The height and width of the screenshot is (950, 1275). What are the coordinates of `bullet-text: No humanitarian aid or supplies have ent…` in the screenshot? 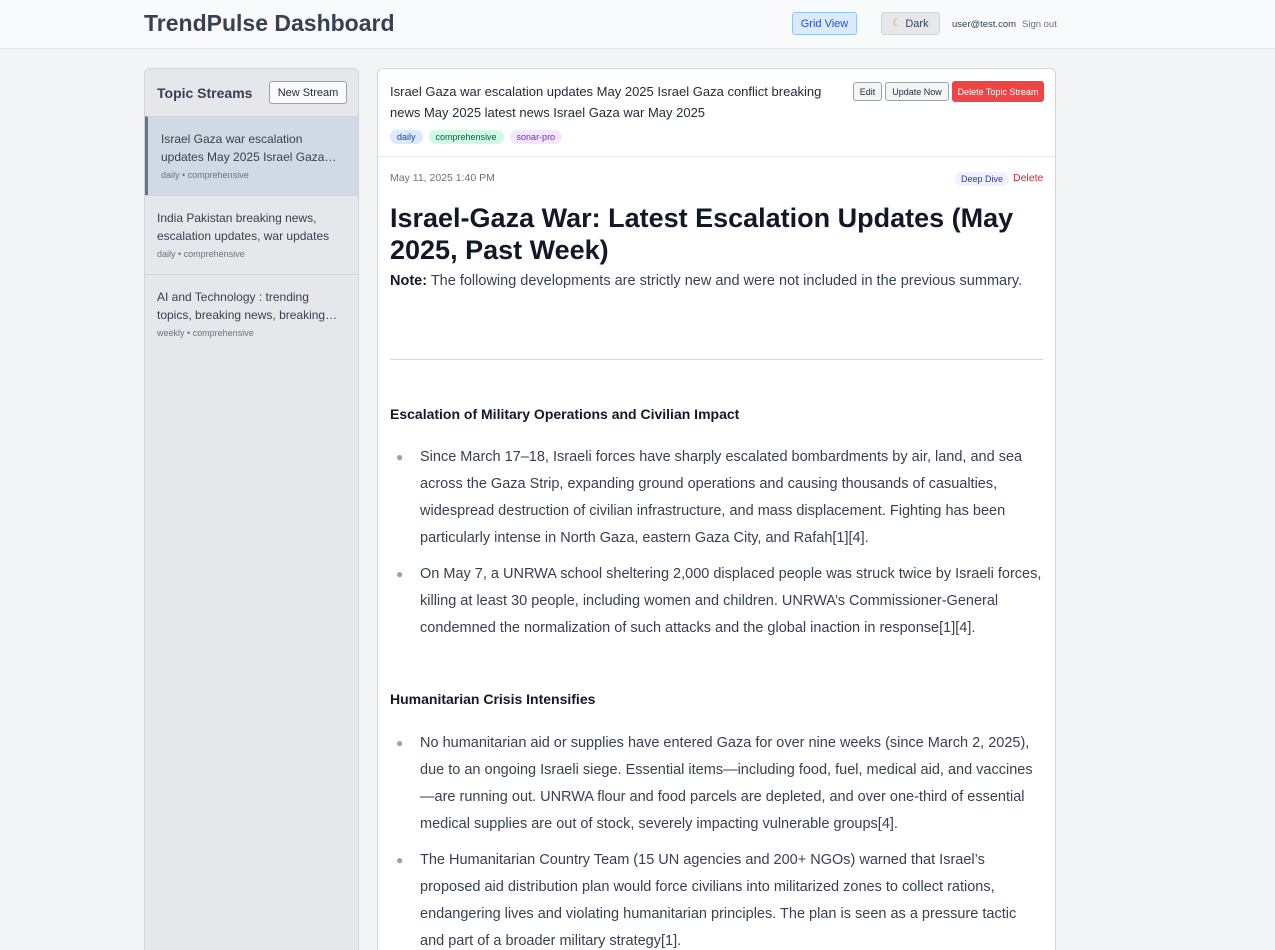 It's located at (726, 783).